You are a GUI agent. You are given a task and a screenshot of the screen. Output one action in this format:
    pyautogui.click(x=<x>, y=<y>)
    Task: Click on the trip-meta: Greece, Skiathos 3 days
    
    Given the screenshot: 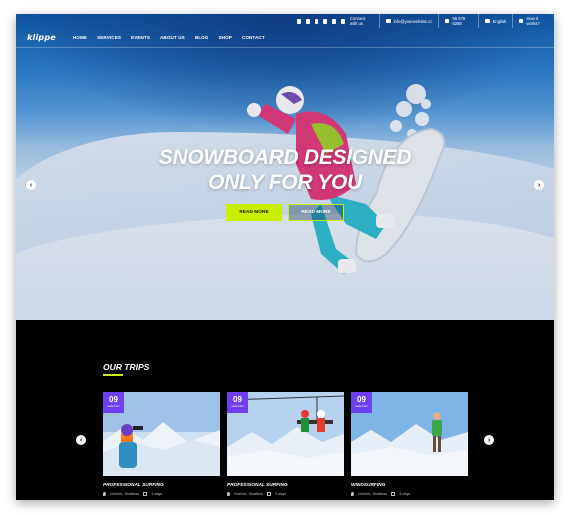 What is the action you would take?
    pyautogui.click(x=380, y=494)
    